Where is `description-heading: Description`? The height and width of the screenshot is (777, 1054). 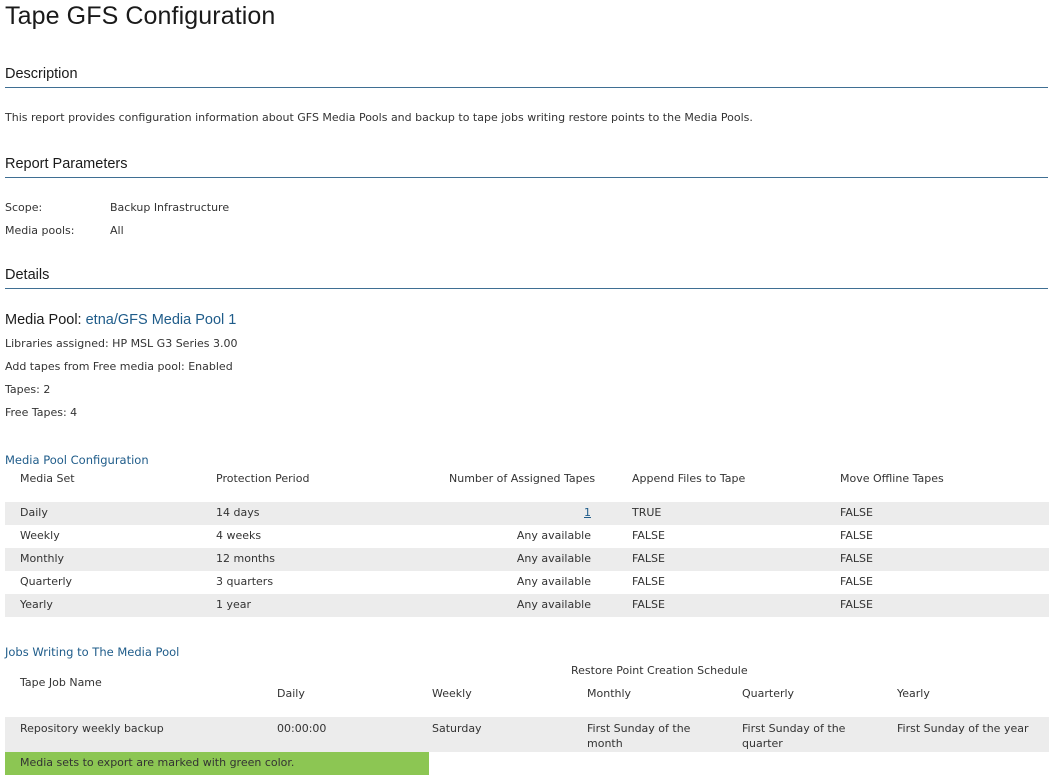 description-heading: Description is located at coordinates (526, 77).